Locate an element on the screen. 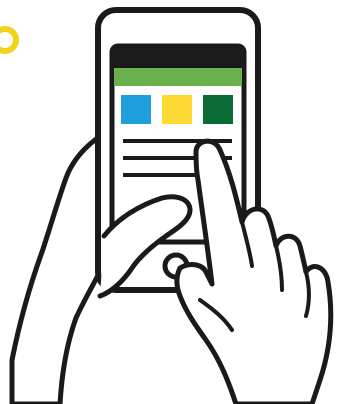 This screenshot has height=404, width=338. ring-icon is located at coordinates (9, 40).